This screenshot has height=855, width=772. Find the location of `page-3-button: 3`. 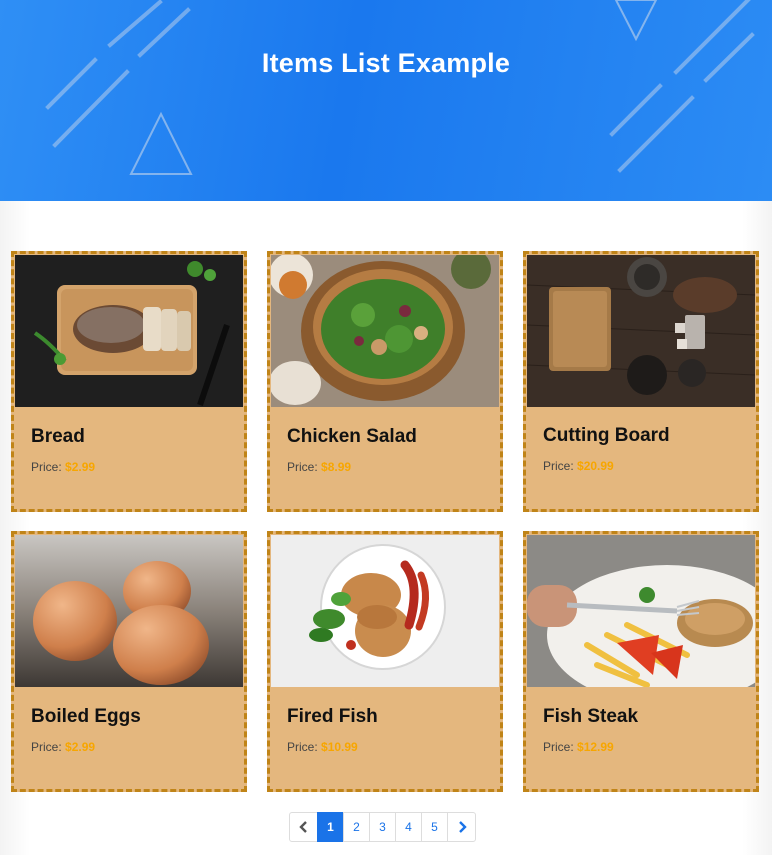

page-3-button: 3 is located at coordinates (382, 827).